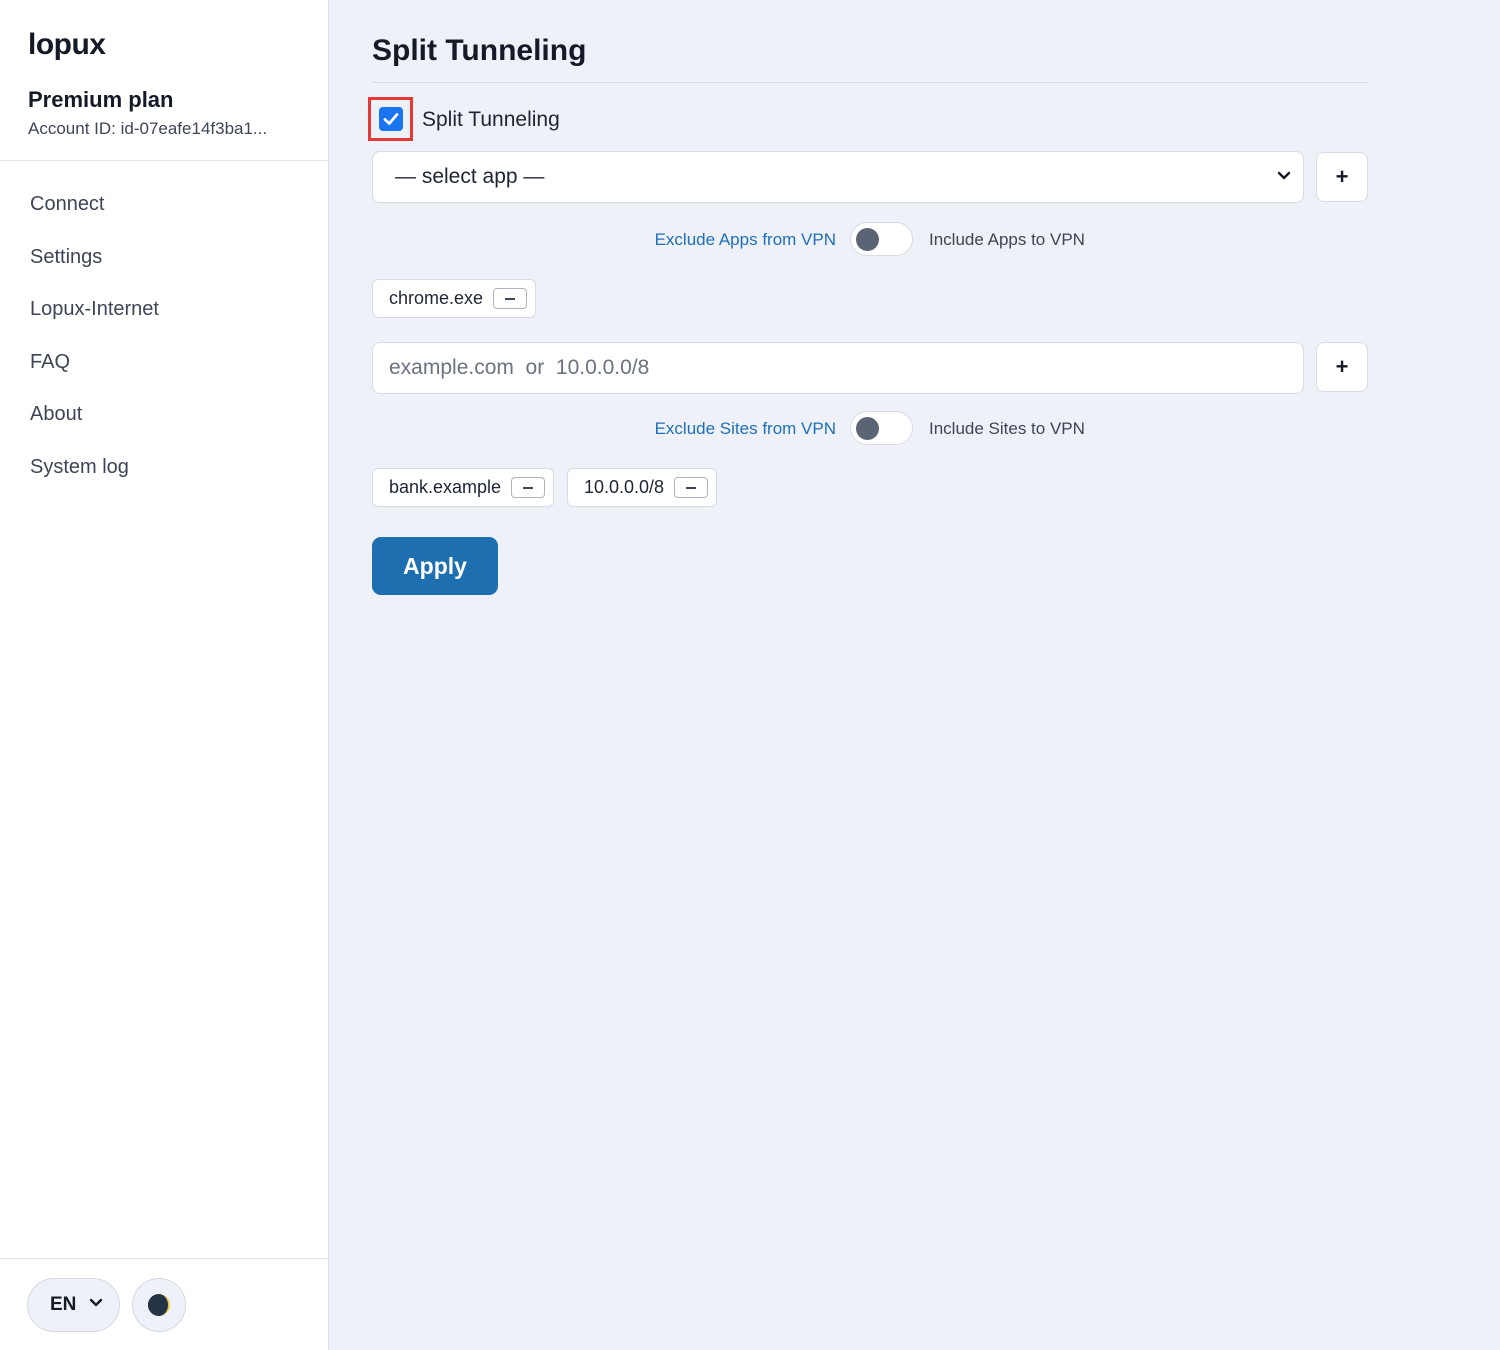 Image resolution: width=1500 pixels, height=1350 pixels. What do you see at coordinates (624, 487) in the screenshot?
I see `site-chip-label: 10.0.0.0/8` at bounding box center [624, 487].